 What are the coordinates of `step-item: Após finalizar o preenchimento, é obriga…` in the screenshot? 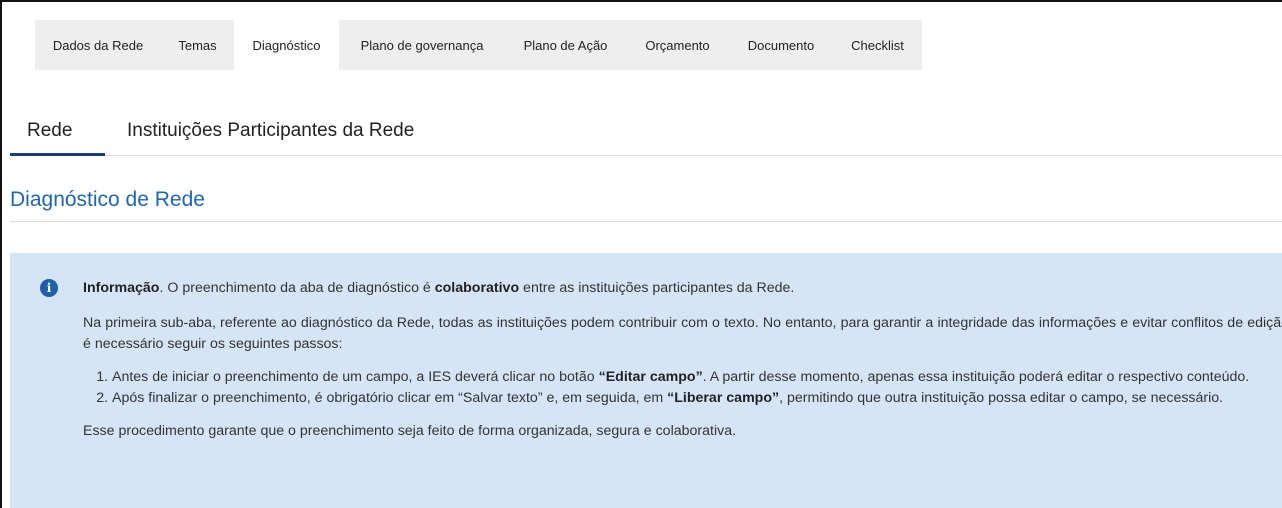 It's located at (697, 398).